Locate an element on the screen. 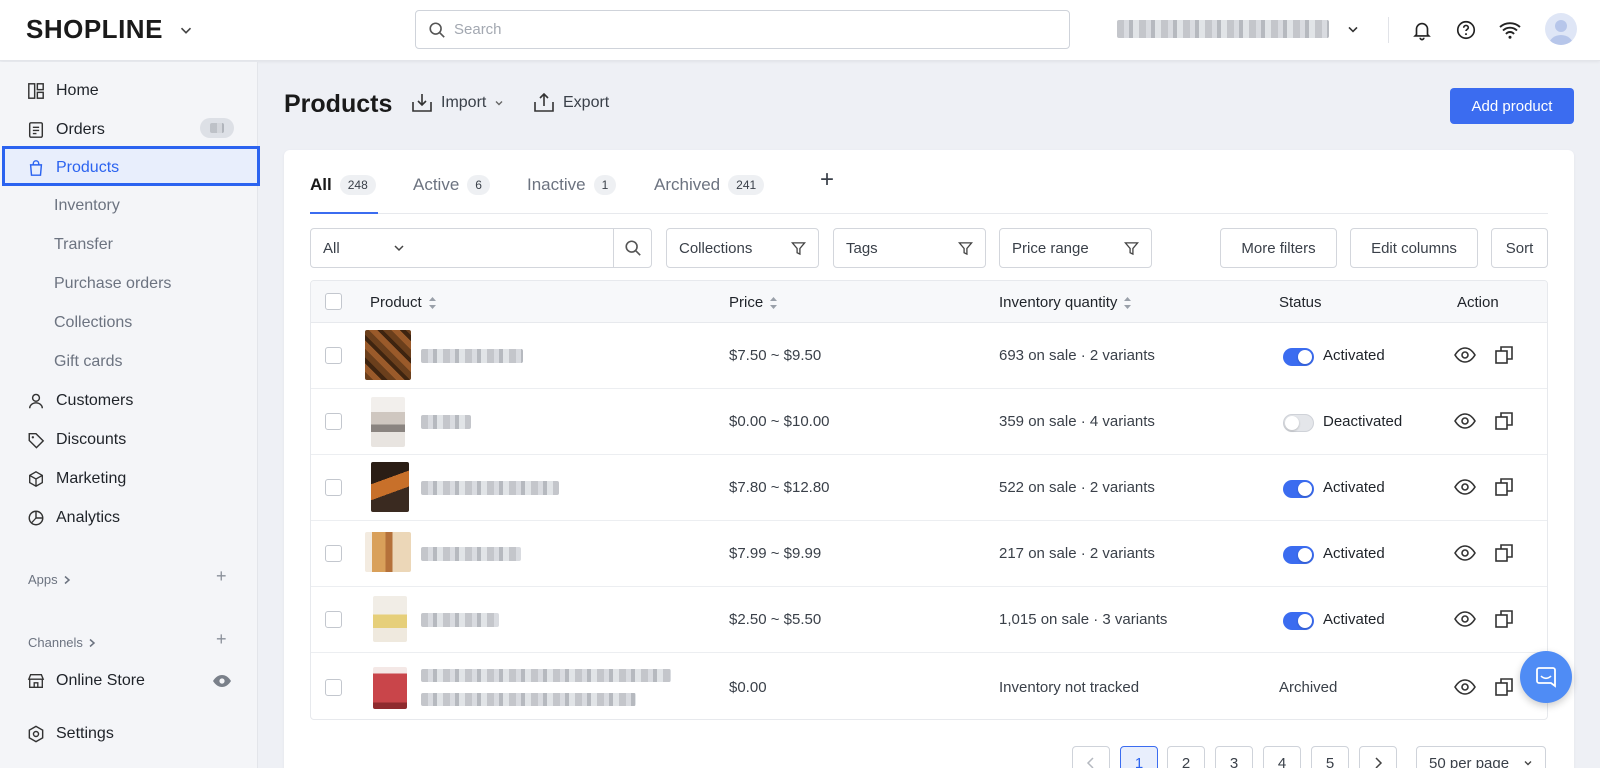 This screenshot has width=1600, height=768. eye-icon is located at coordinates (222, 683).